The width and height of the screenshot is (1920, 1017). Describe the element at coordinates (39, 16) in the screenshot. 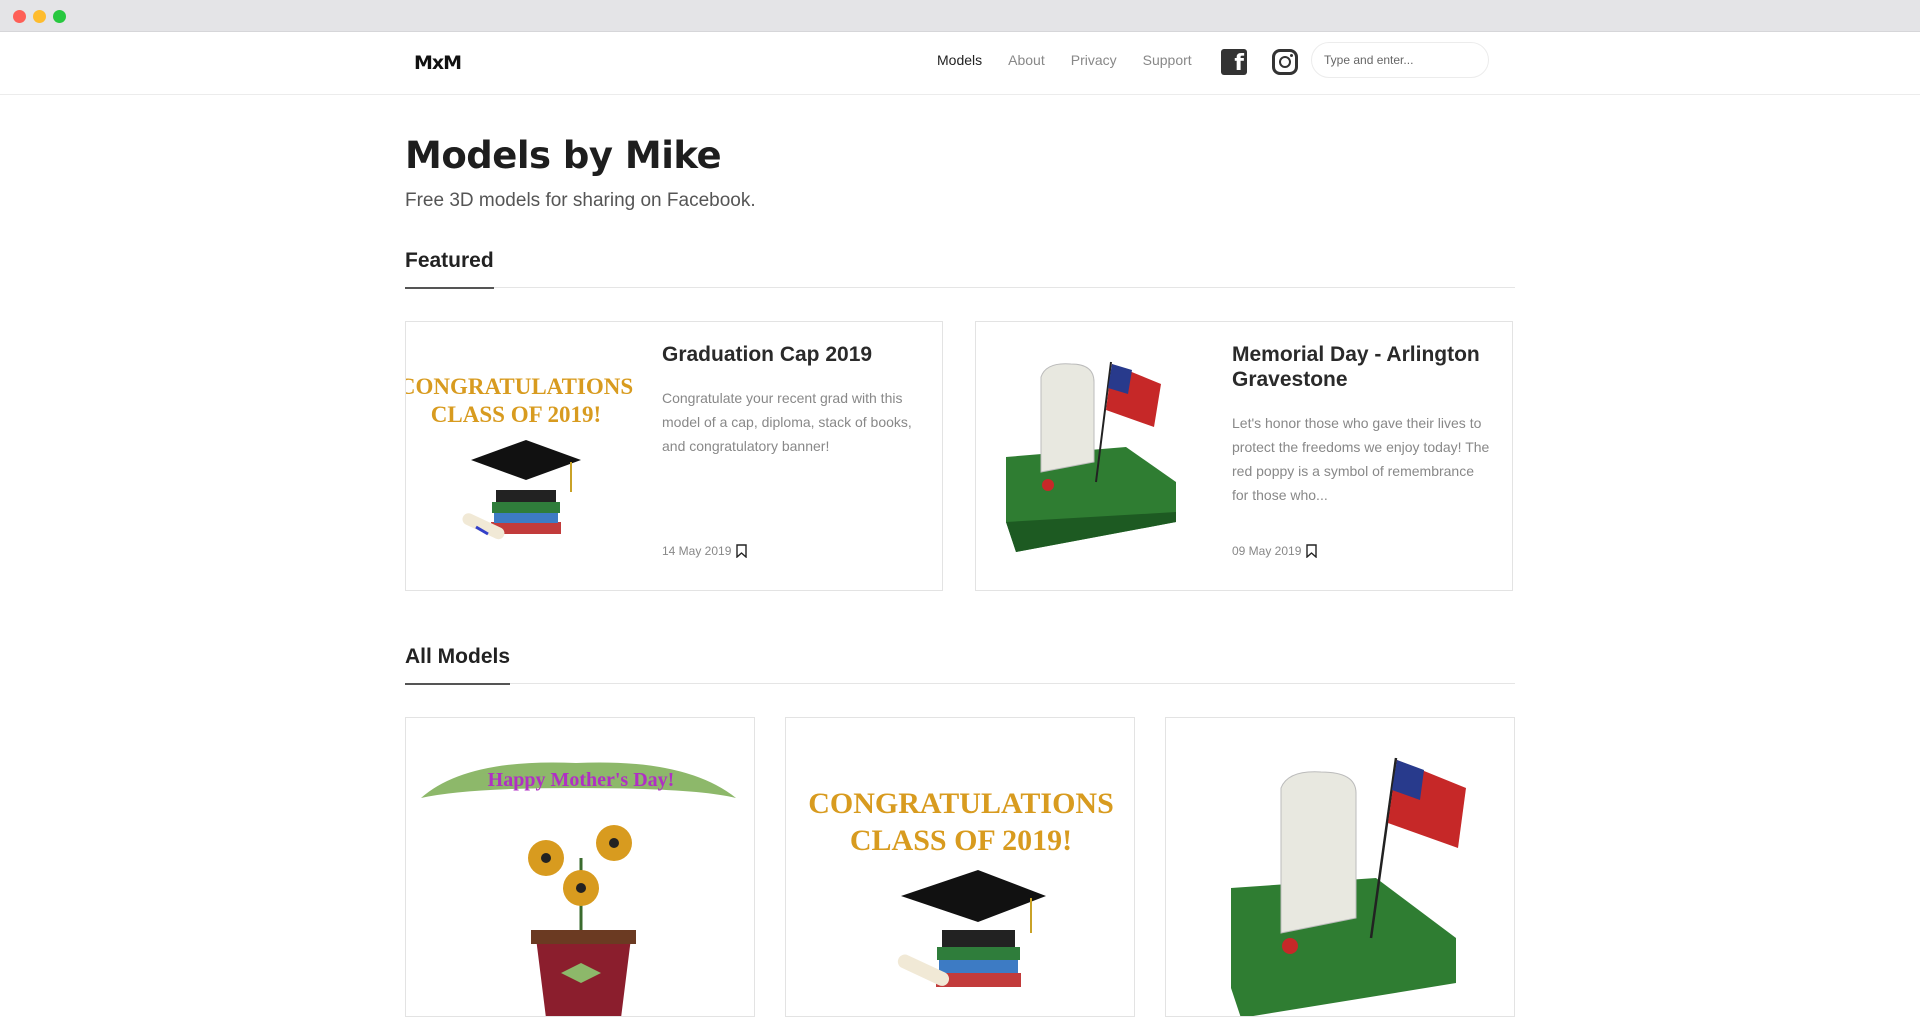

I see `minimize-window-button` at that location.